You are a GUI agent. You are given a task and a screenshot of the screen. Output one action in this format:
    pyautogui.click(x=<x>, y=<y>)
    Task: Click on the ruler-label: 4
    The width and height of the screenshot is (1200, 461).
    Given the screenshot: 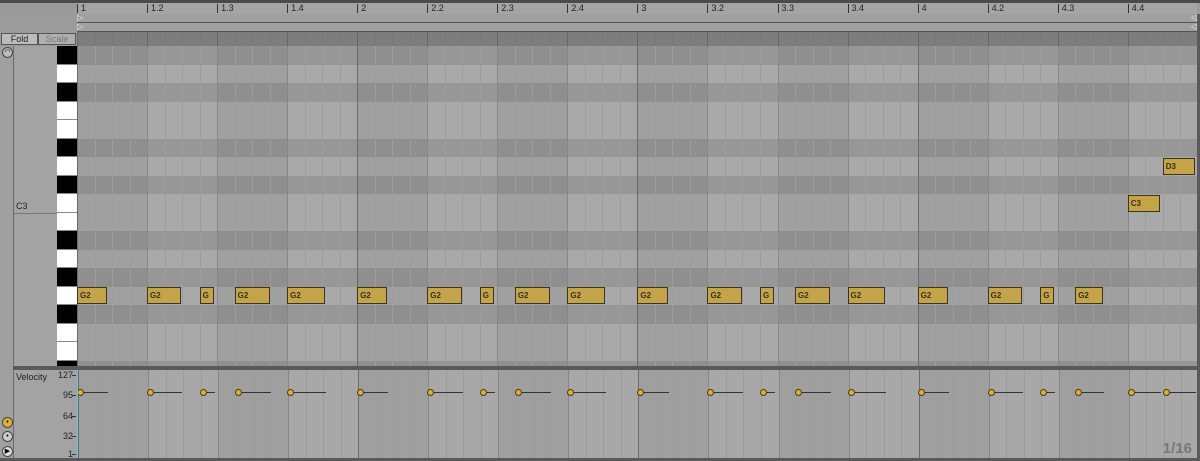 What is the action you would take?
    pyautogui.click(x=922, y=8)
    